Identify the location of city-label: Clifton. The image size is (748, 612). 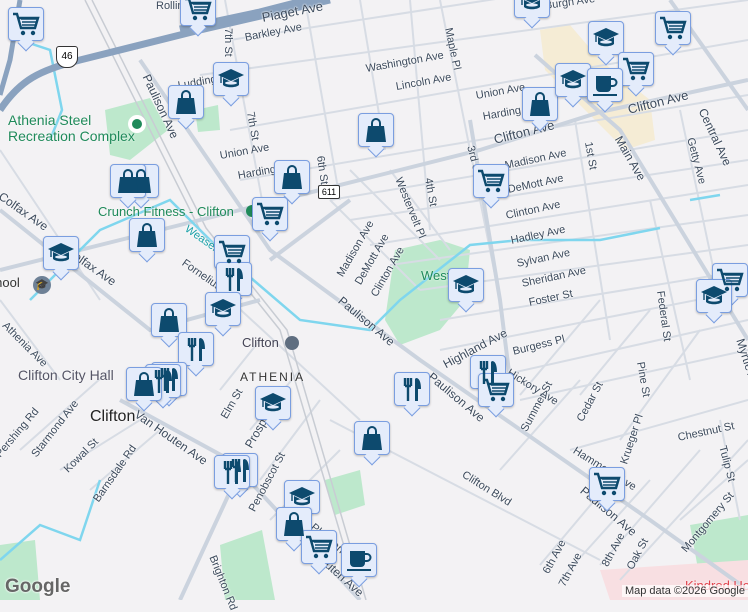
(113, 416).